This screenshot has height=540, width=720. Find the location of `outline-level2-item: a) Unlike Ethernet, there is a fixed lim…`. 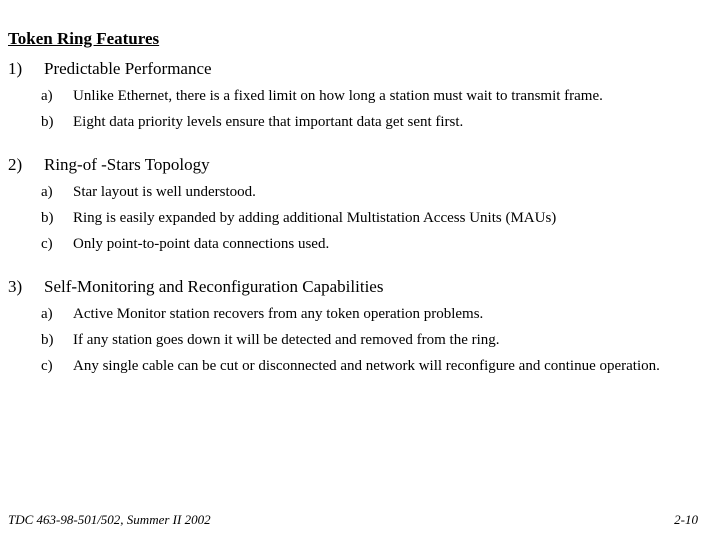

outline-level2-item: a) Unlike Ethernet, there is a fixed lim… is located at coordinates (360, 96).